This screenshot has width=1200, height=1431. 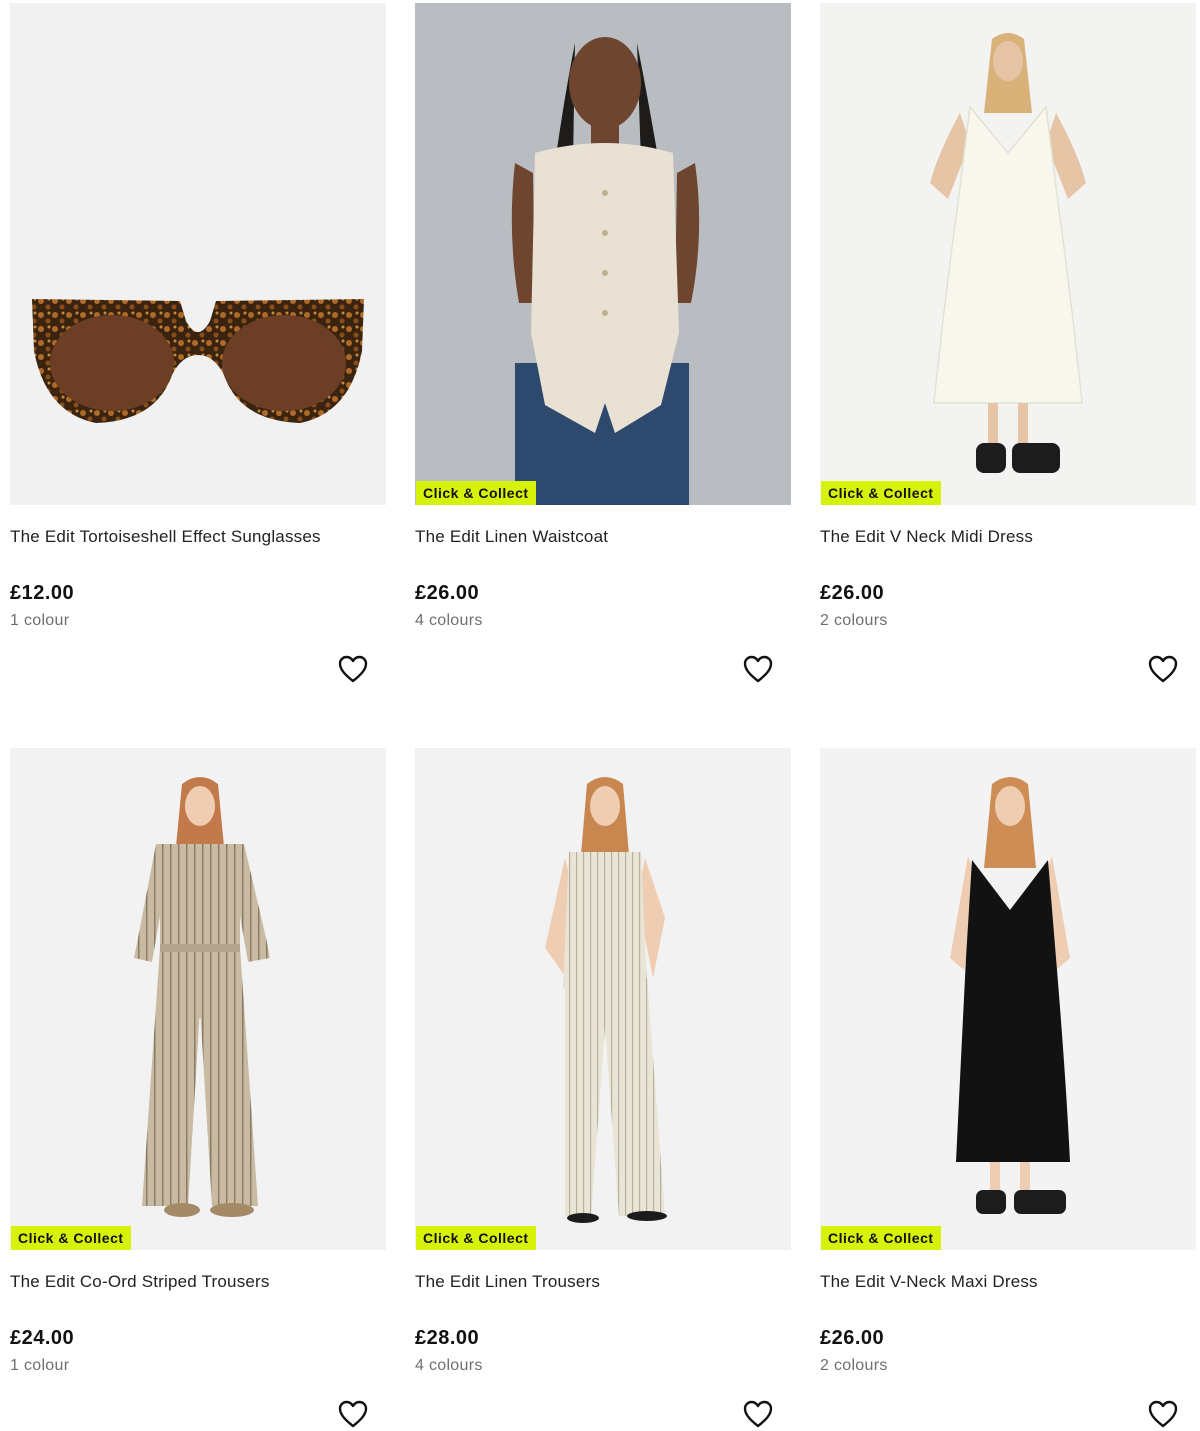 What do you see at coordinates (929, 1282) in the screenshot?
I see `product-title: The Edit V-Neck Maxi Dress` at bounding box center [929, 1282].